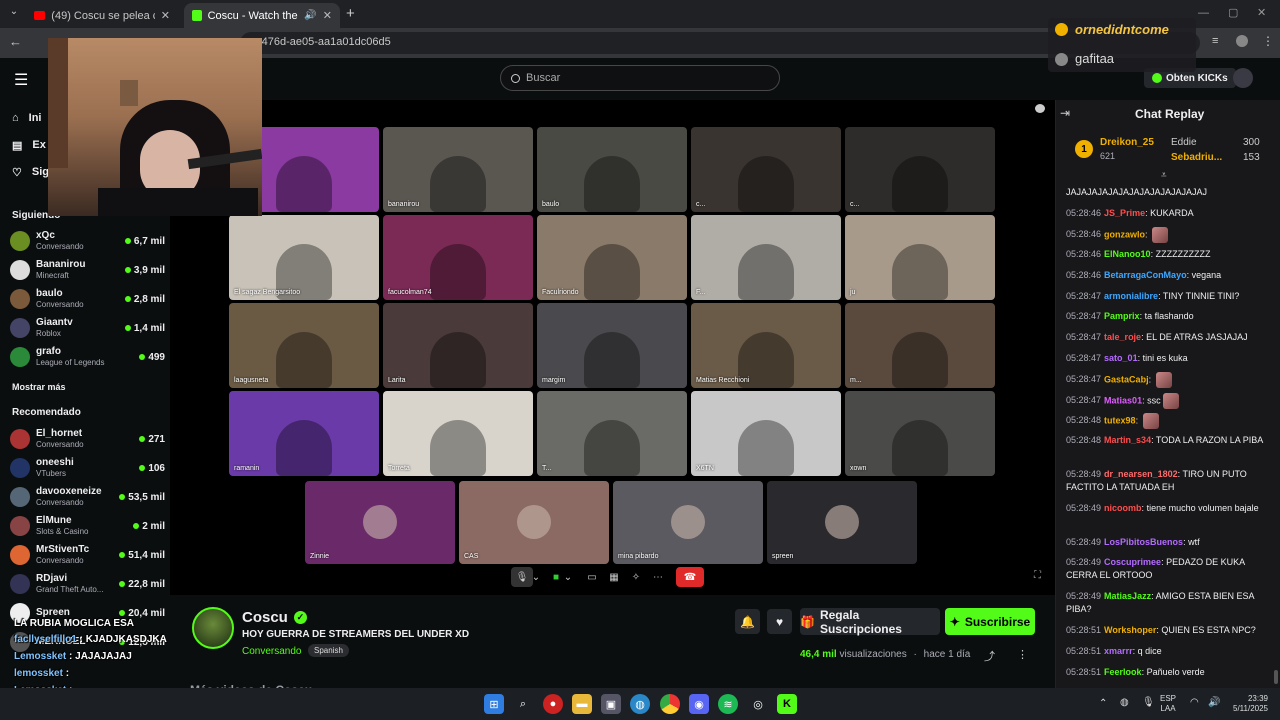 The height and width of the screenshot is (720, 1280). What do you see at coordinates (87, 357) in the screenshot?
I see `sidebar-channel-grafo: grafo League of Legends 499` at bounding box center [87, 357].